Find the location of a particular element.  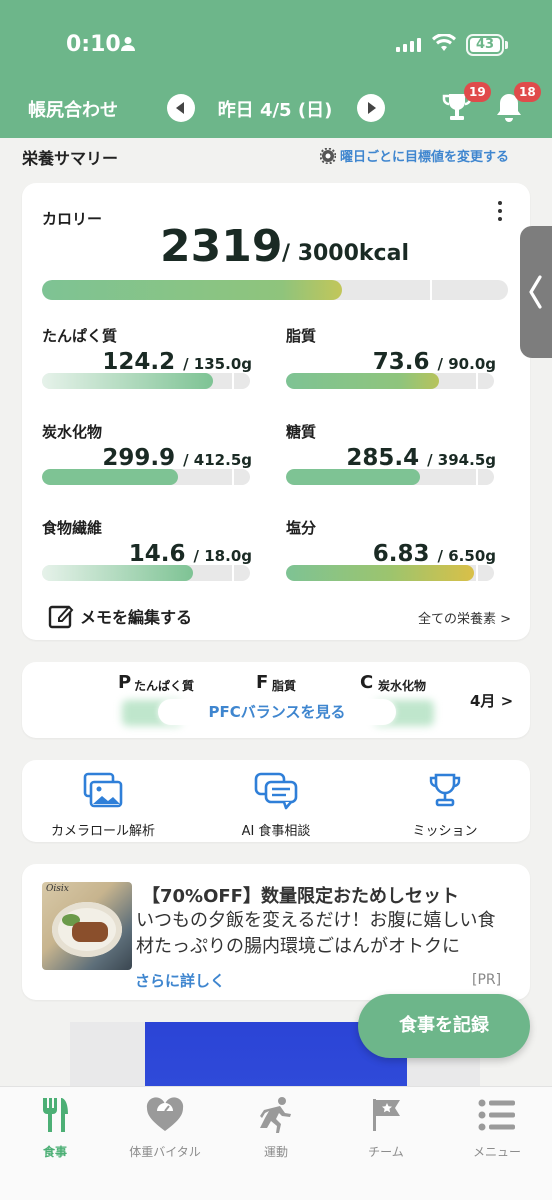

pfc-p-letter: P is located at coordinates (125, 682).